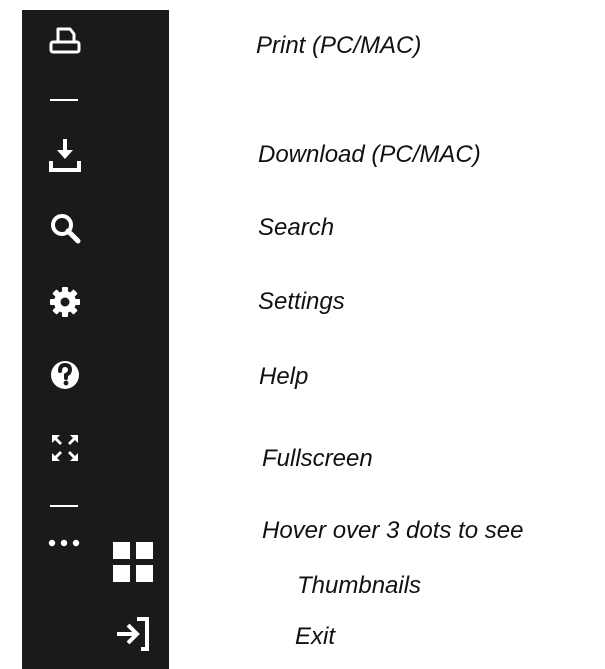 The image size is (605, 669). What do you see at coordinates (393, 530) in the screenshot?
I see `label-hover-hint: Hover over 3 dots to see` at bounding box center [393, 530].